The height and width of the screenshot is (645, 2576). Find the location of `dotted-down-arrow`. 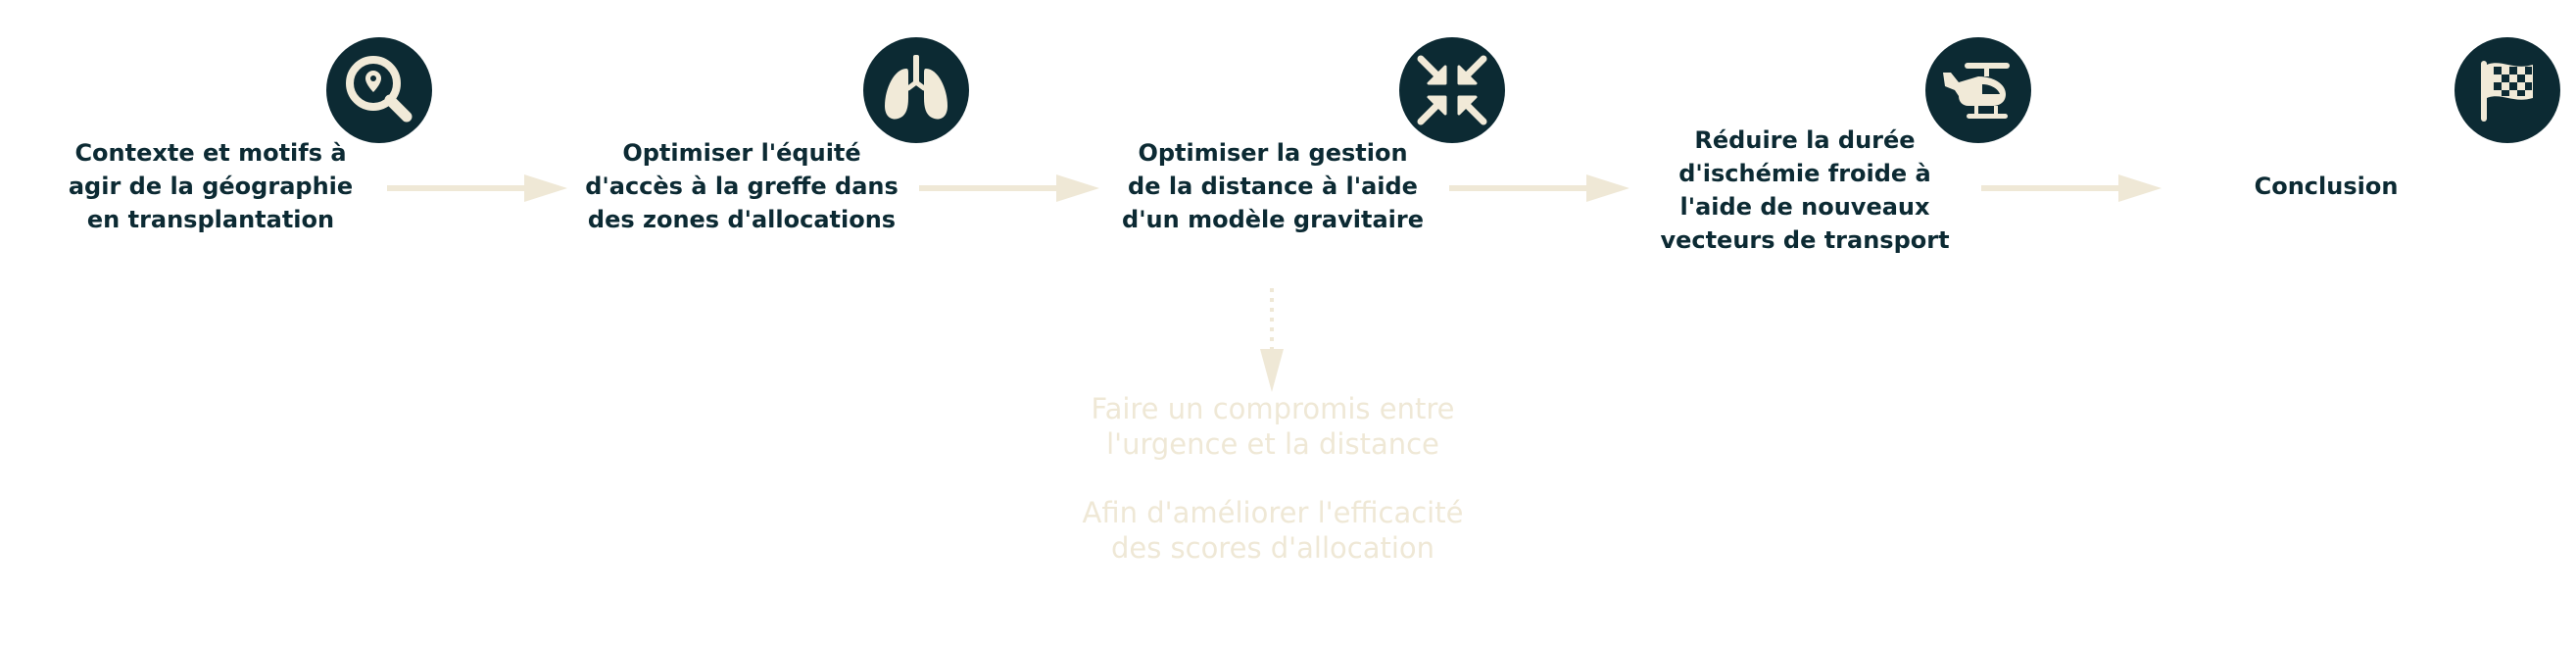

dotted-down-arrow is located at coordinates (1272, 340).